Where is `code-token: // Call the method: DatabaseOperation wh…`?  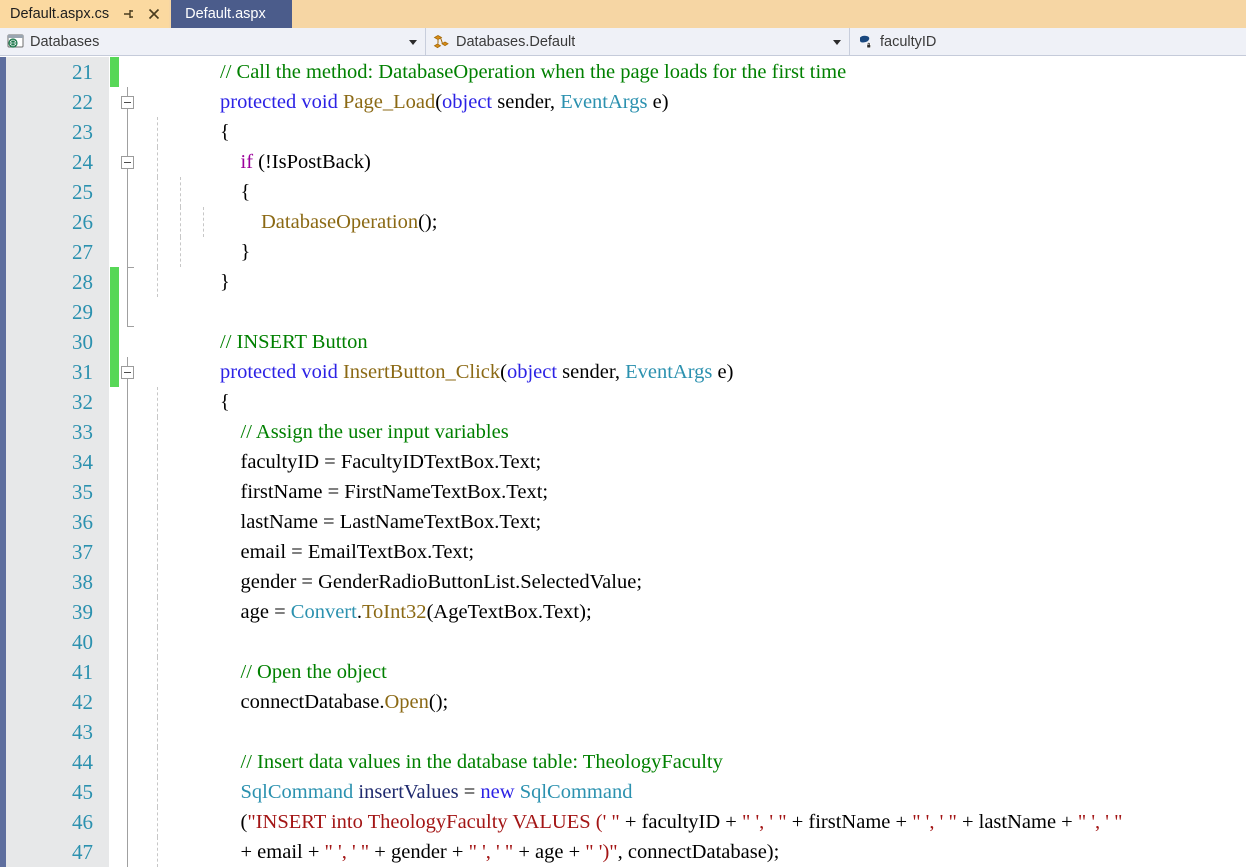 code-token: // Call the method: DatabaseOperation wh… is located at coordinates (533, 72).